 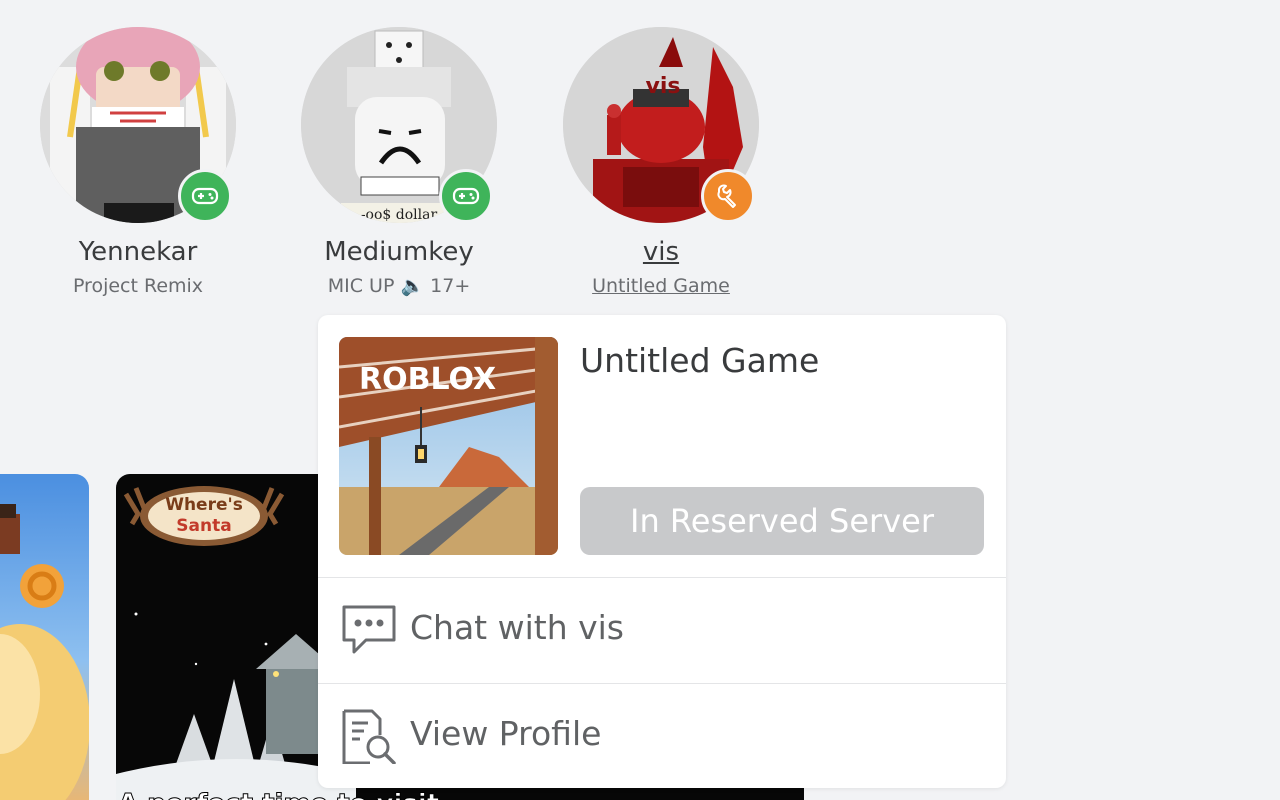 What do you see at coordinates (663, 86) in the screenshot?
I see `svg-text: vis` at bounding box center [663, 86].